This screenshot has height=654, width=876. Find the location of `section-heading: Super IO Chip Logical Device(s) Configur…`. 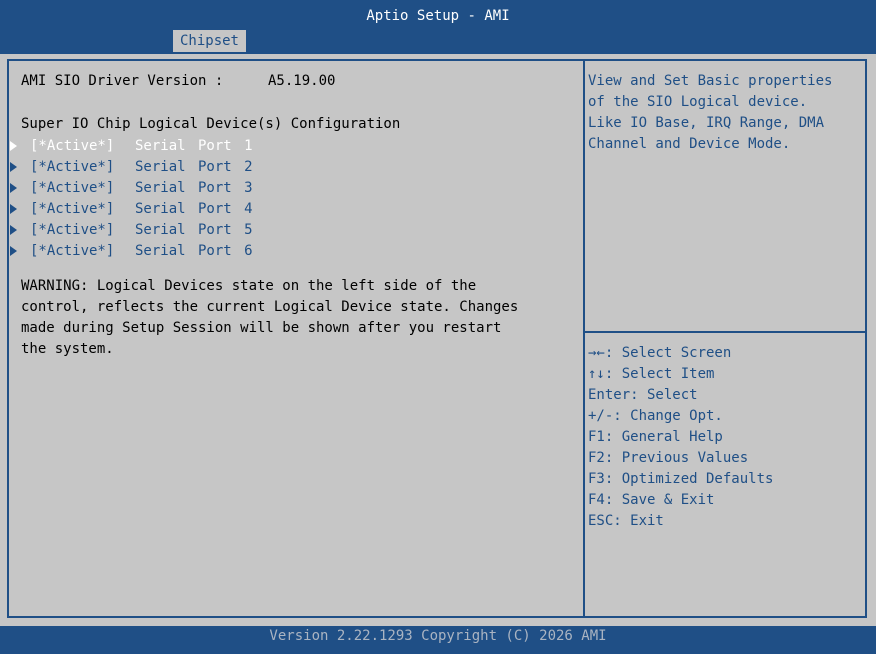

section-heading: Super IO Chip Logical Device(s) Configur… is located at coordinates (211, 124).